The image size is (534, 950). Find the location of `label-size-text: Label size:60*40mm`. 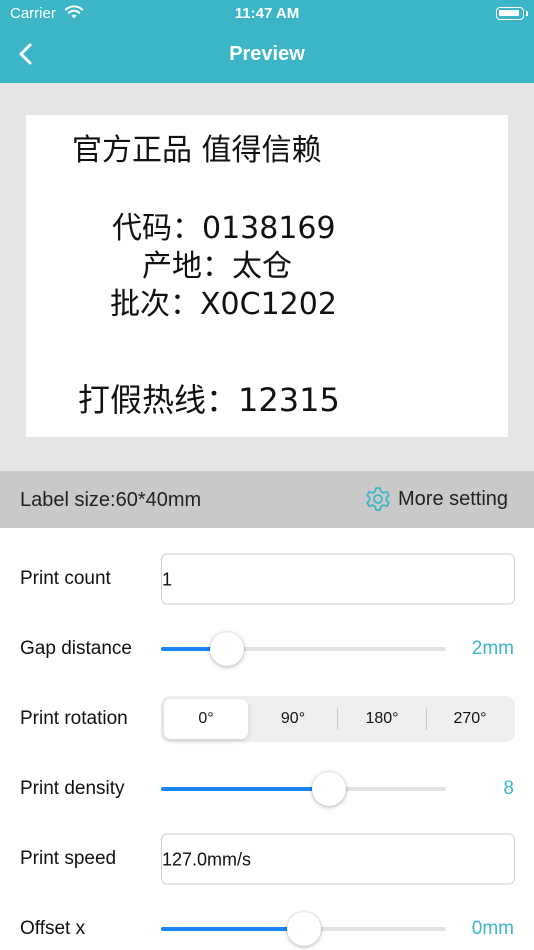

label-size-text: Label size:60*40mm is located at coordinates (111, 500).